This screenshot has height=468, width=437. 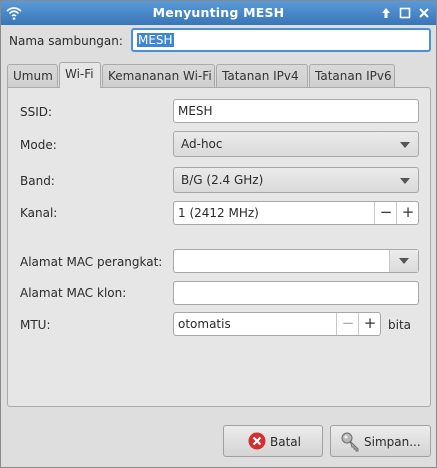 What do you see at coordinates (369, 324) in the screenshot?
I see `mtu-increment-button: +` at bounding box center [369, 324].